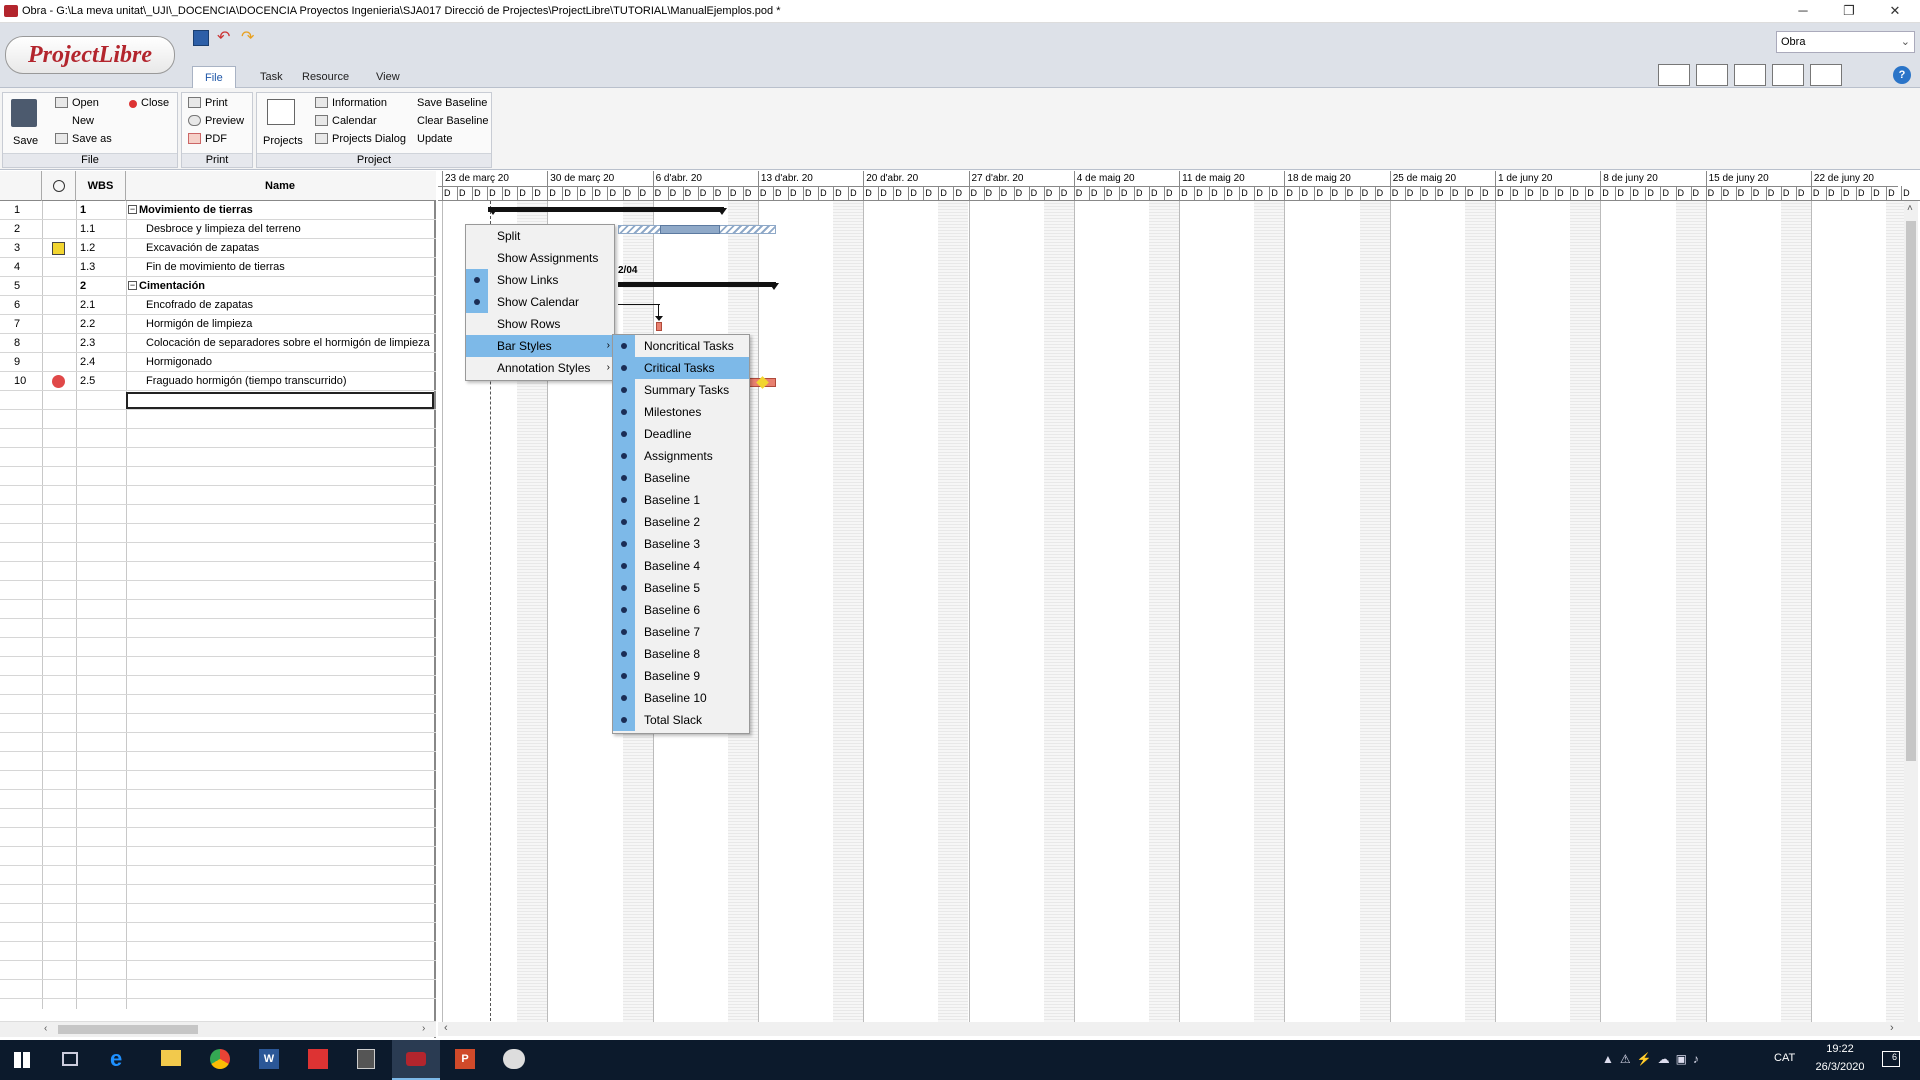 Image resolution: width=1920 pixels, height=1080 pixels. Describe the element at coordinates (681, 412) in the screenshot. I see `bar-style-item: Milestones` at that location.